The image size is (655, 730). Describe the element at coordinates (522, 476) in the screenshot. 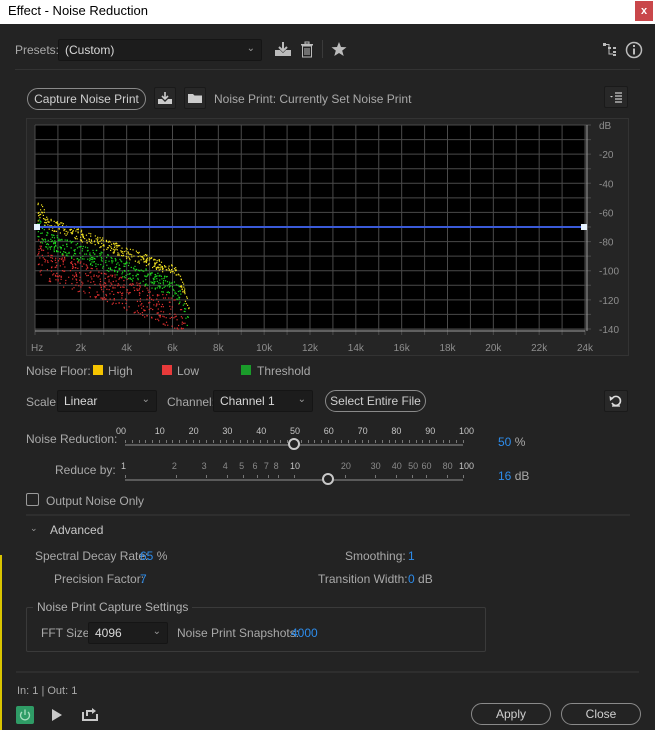

I see `reduce-by-unit: dB` at that location.